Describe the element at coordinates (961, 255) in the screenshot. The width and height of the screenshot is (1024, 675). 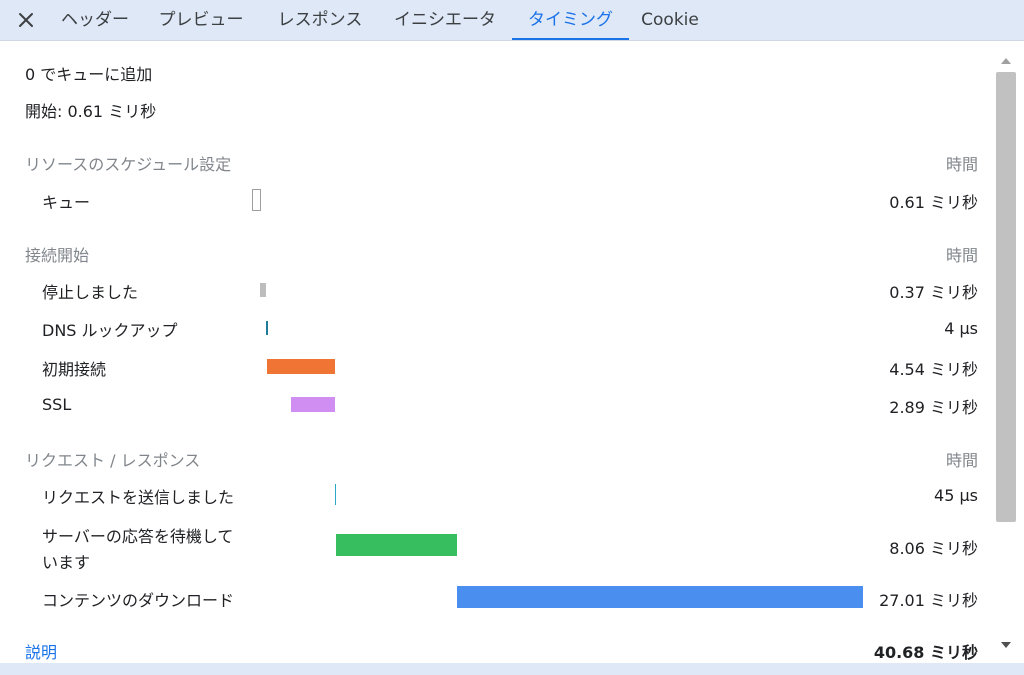
I see `time-header-connection: 時間` at that location.